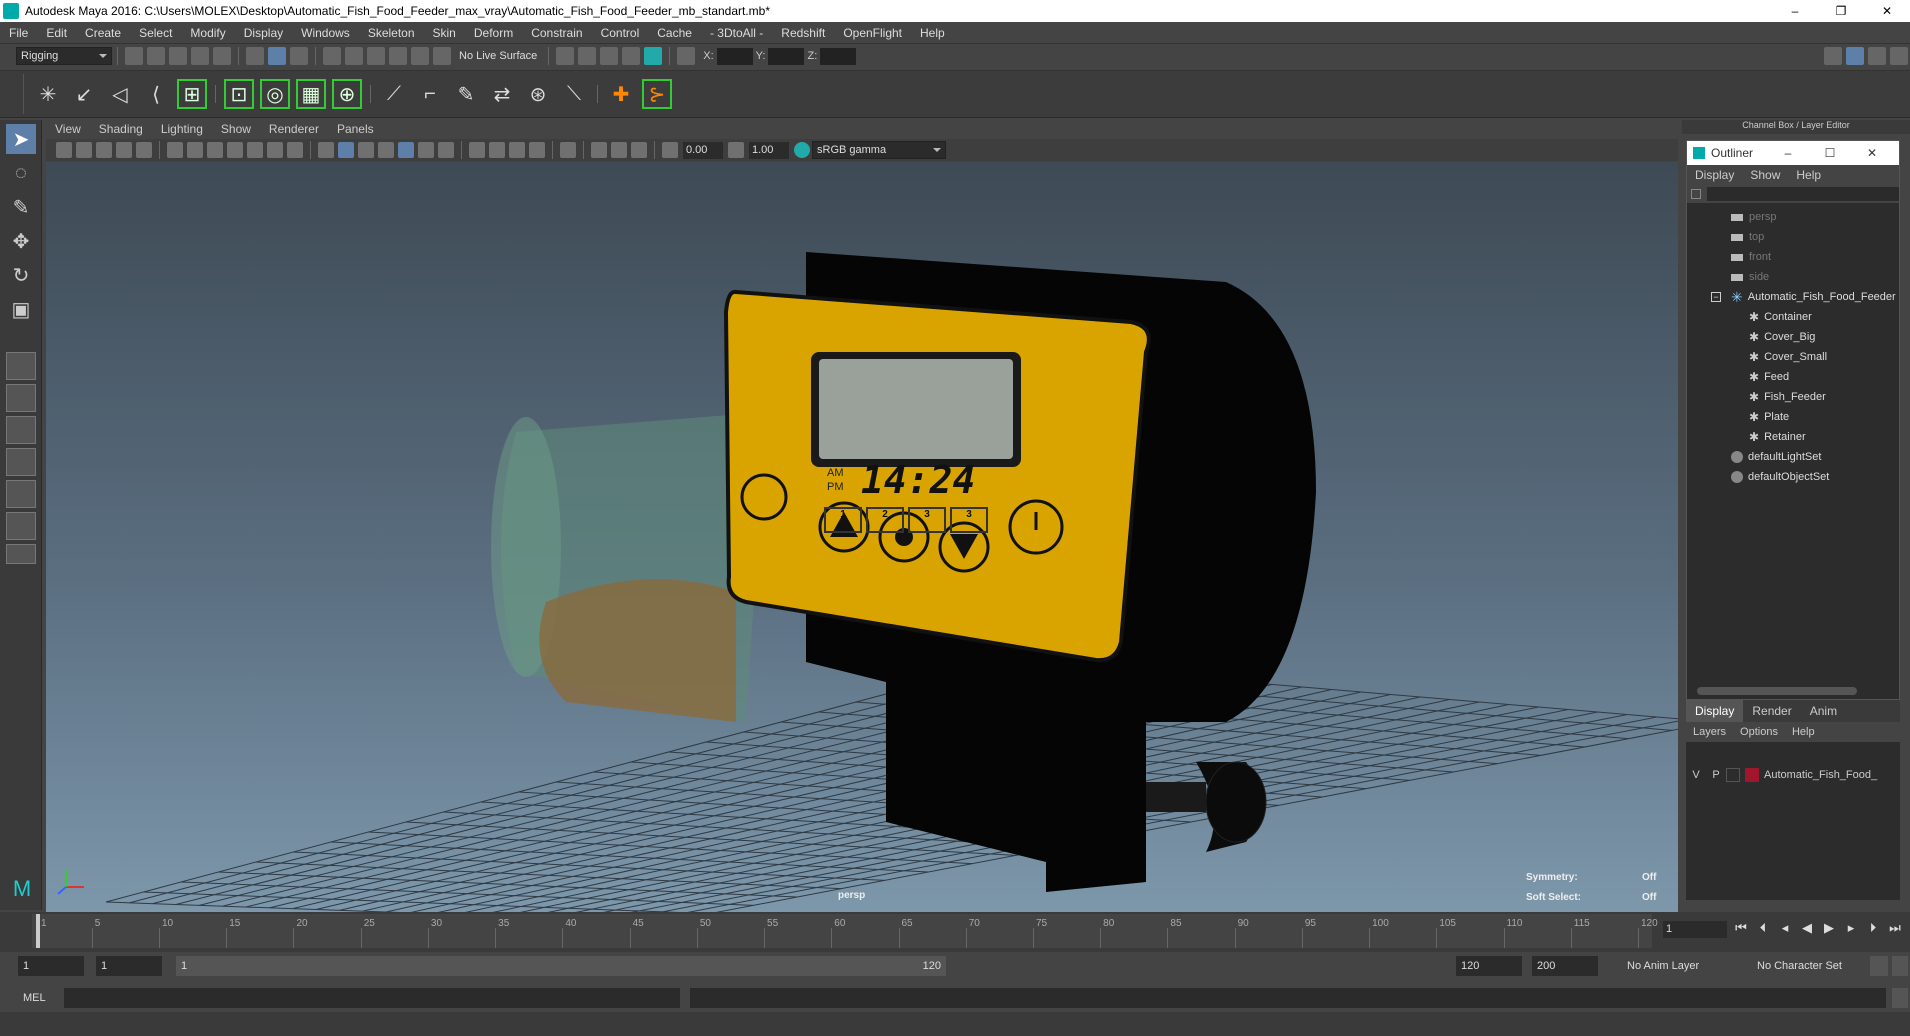 The width and height of the screenshot is (1910, 1036). I want to click on tree-item-mesh: ✱ Cover_Small, so click(1793, 357).